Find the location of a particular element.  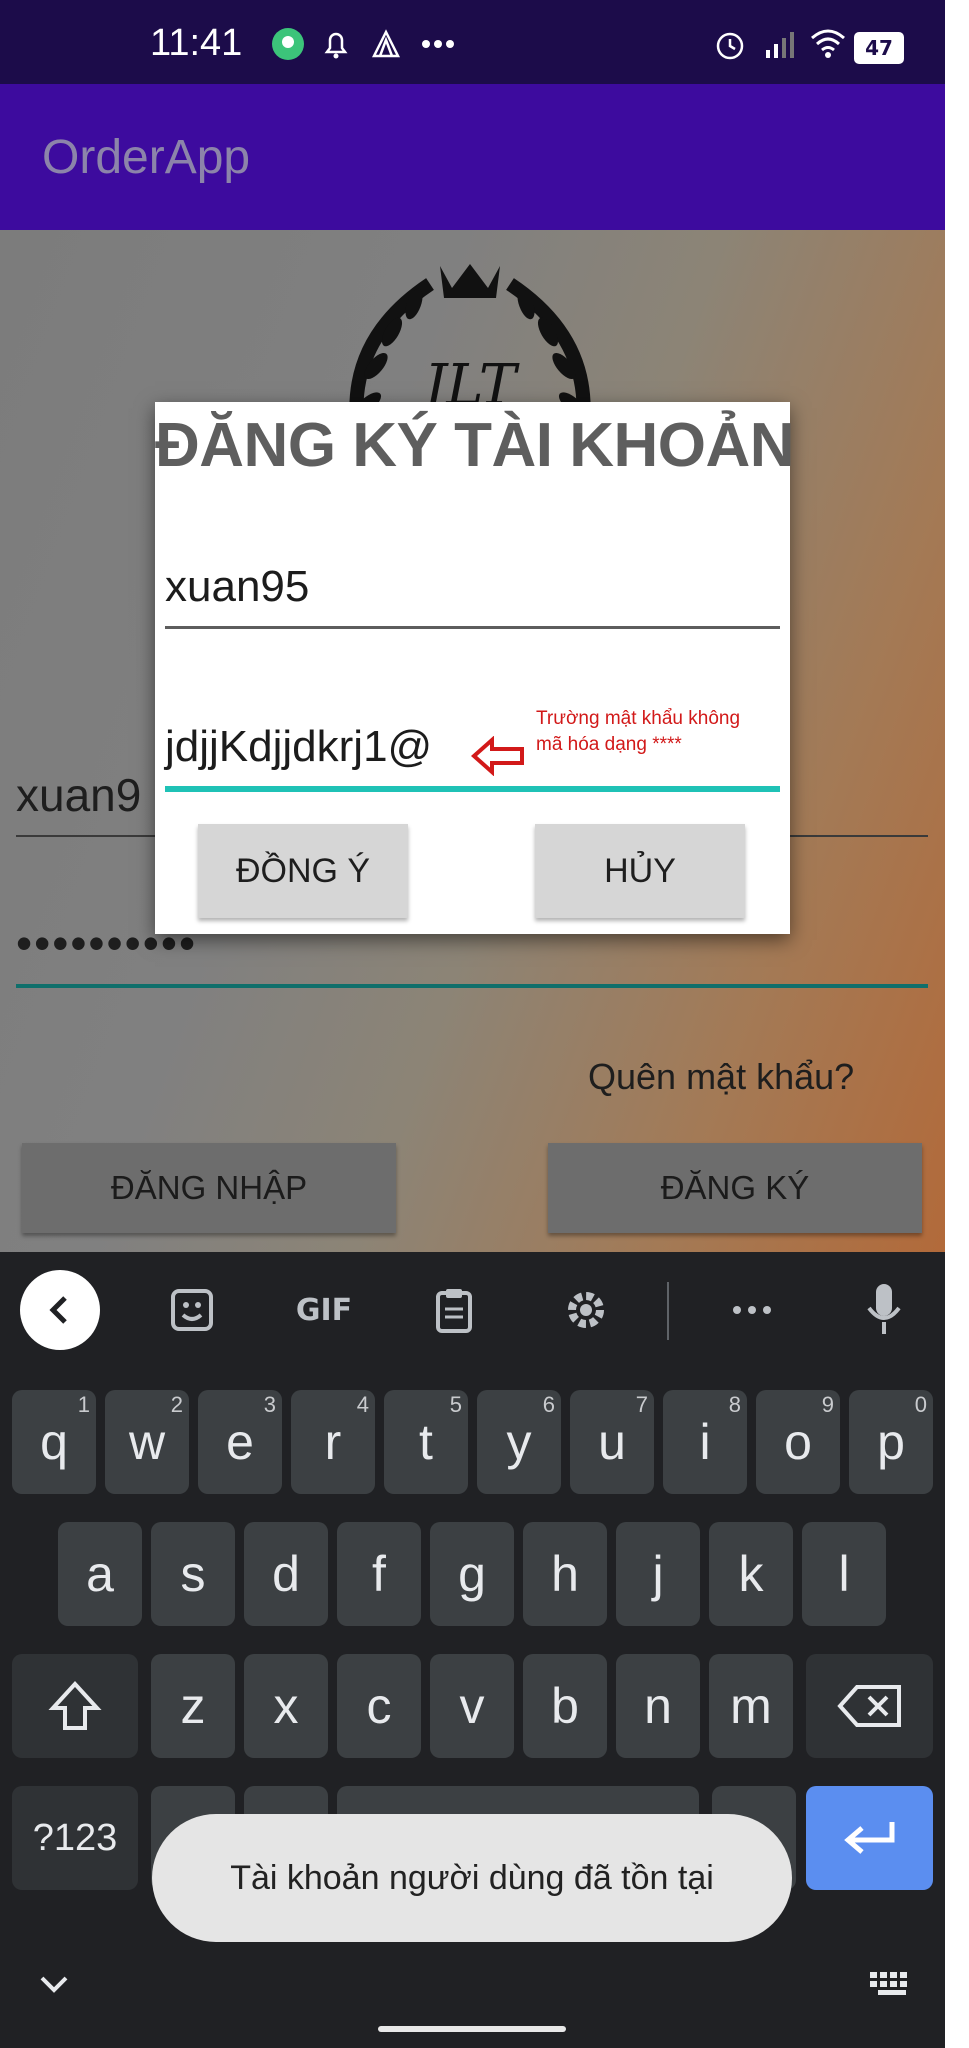

key-label: o is located at coordinates (798, 1442).